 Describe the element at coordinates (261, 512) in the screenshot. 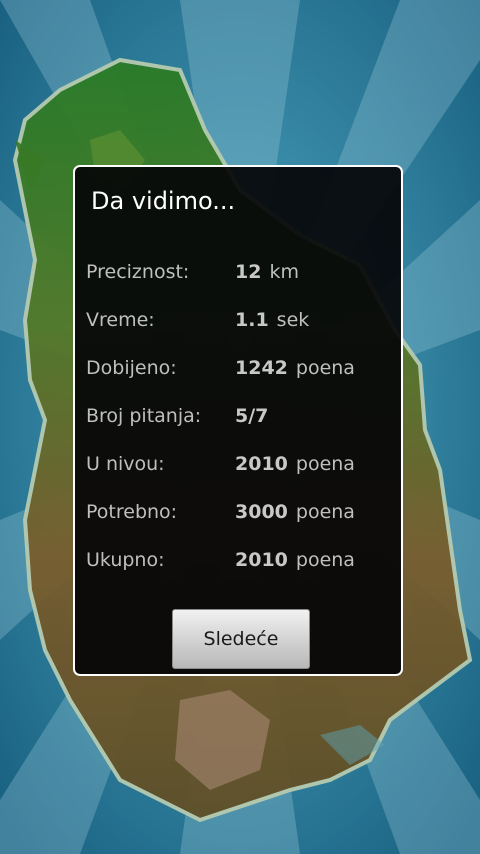

I see `stat-number: 3000` at that location.